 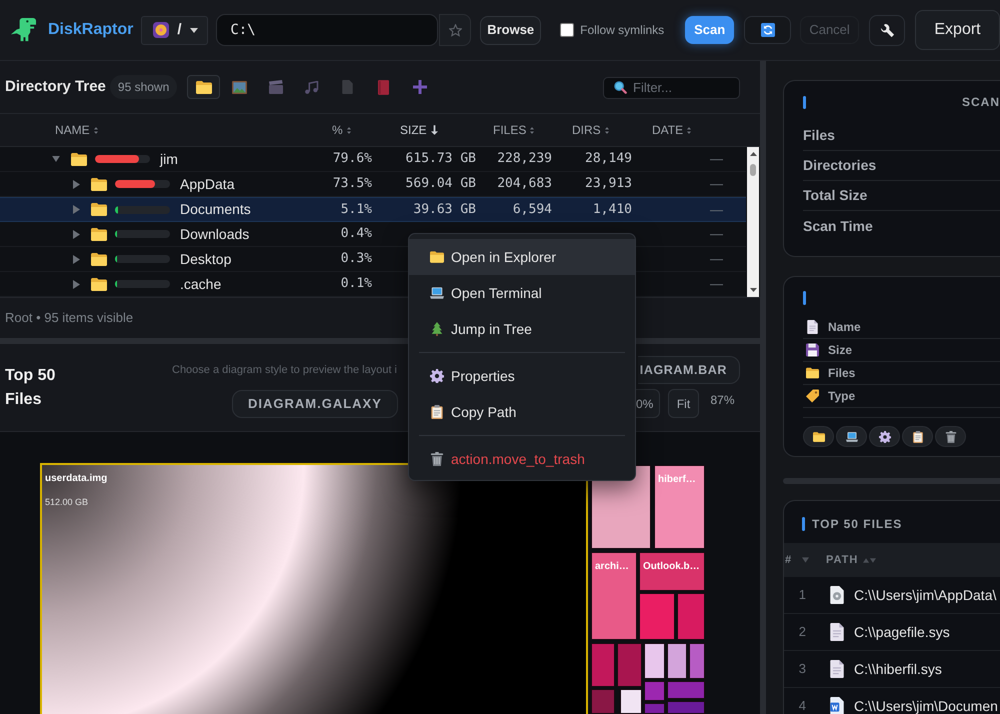 I want to click on laptop-icon, so click(x=852, y=436).